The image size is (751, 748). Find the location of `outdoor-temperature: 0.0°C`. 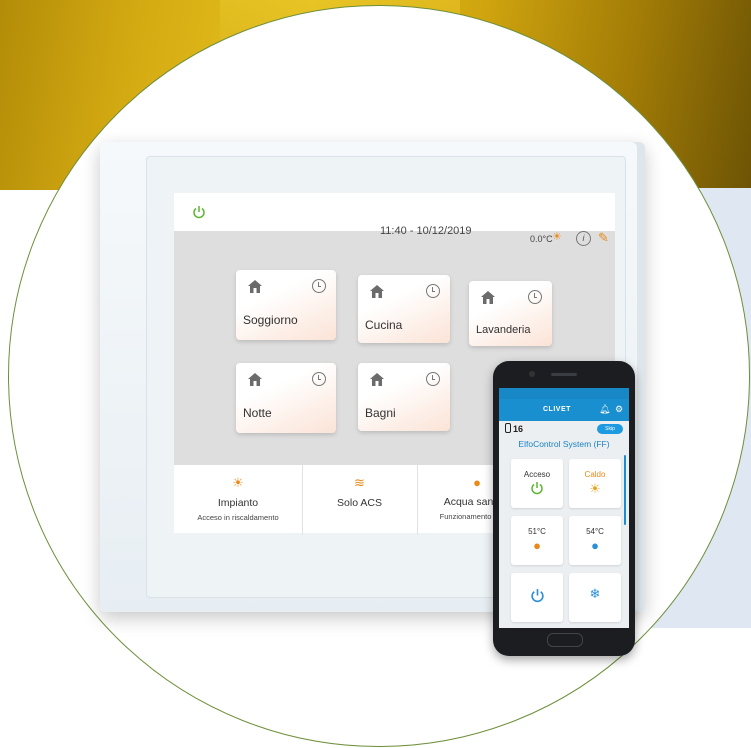

outdoor-temperature: 0.0°C is located at coordinates (541, 239).